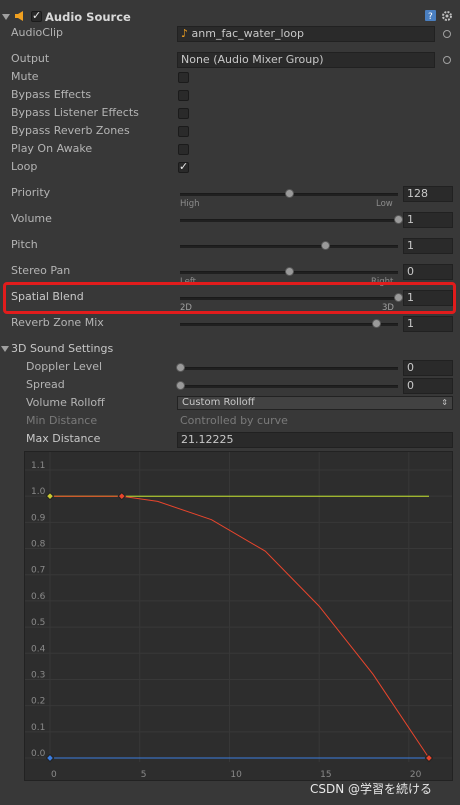  Describe the element at coordinates (428, 246) in the screenshot. I see `pitch-value-field: 1` at that location.